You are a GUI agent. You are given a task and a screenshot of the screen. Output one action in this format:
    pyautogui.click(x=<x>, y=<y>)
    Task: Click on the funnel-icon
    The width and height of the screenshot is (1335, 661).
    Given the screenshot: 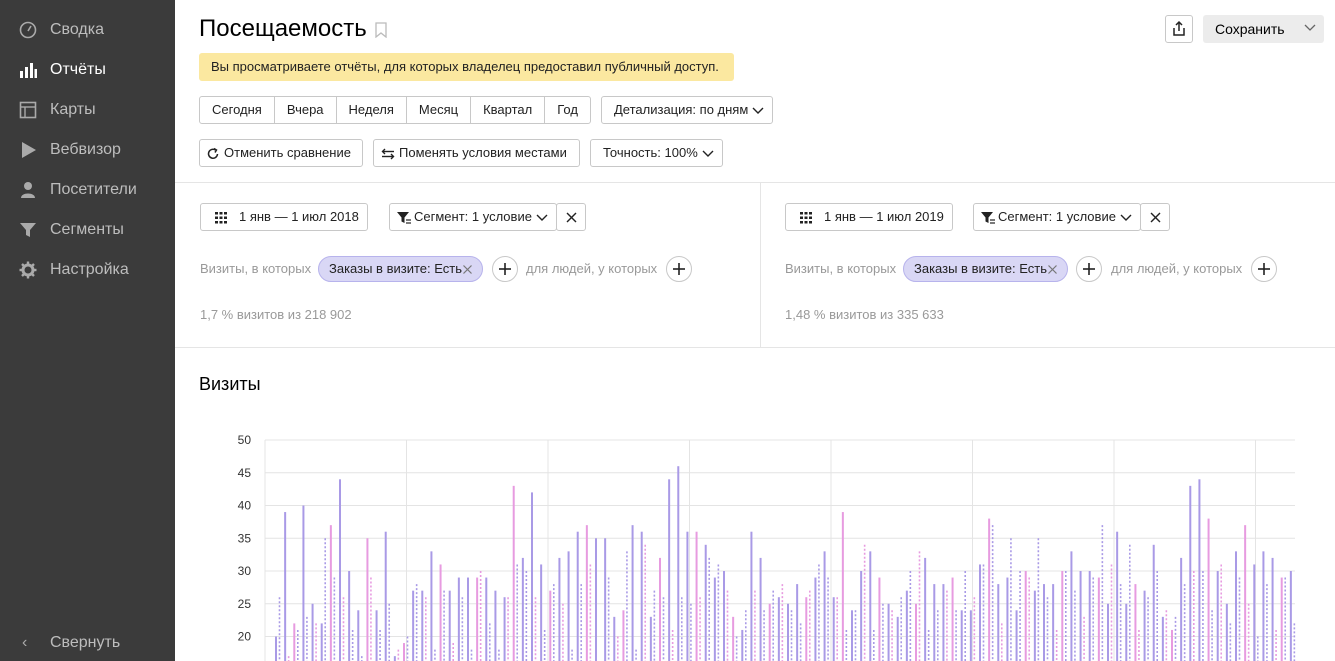 What is the action you would take?
    pyautogui.click(x=404, y=218)
    